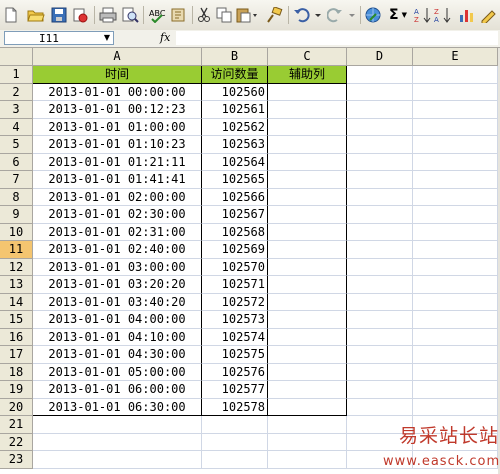  Describe the element at coordinates (16, 57) in the screenshot. I see `select-all-corner` at that location.